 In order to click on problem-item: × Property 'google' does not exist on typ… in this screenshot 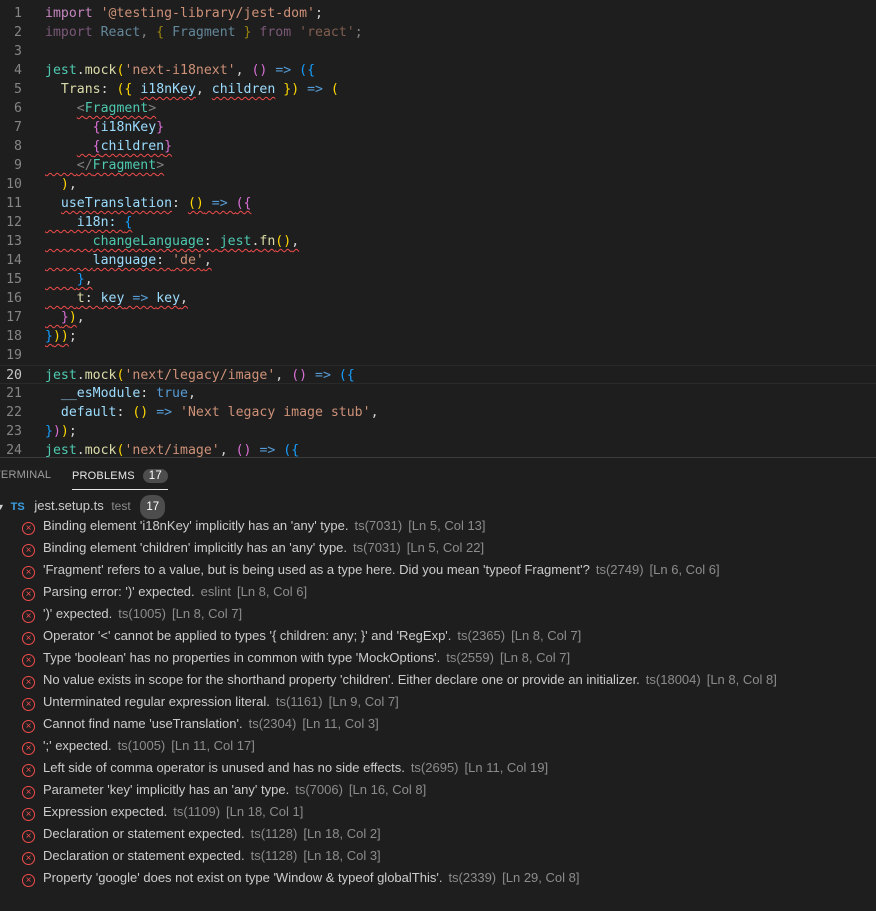, I will do `click(300, 878)`.